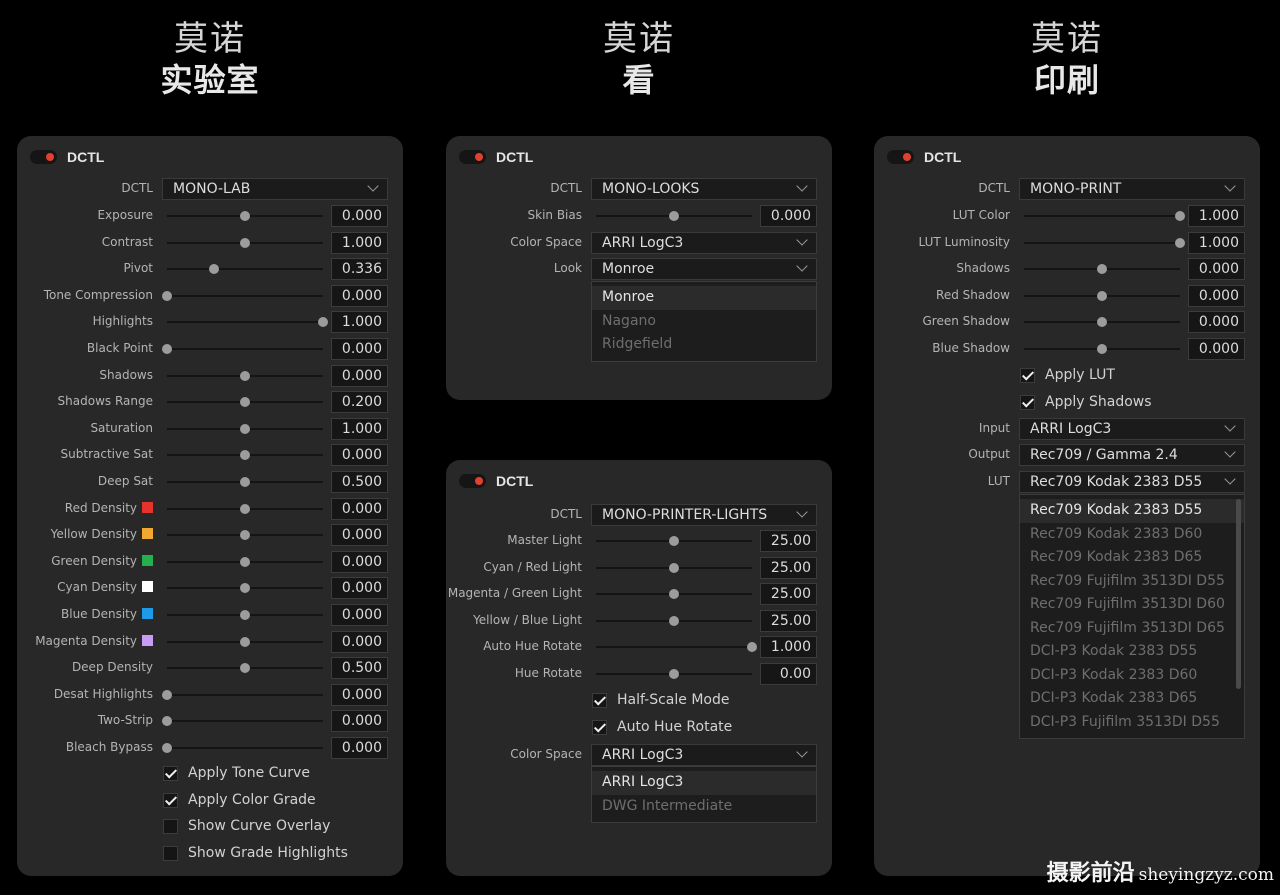 The height and width of the screenshot is (895, 1280). I want to click on checkbox-row: Half-Scale Mode, so click(692, 701).